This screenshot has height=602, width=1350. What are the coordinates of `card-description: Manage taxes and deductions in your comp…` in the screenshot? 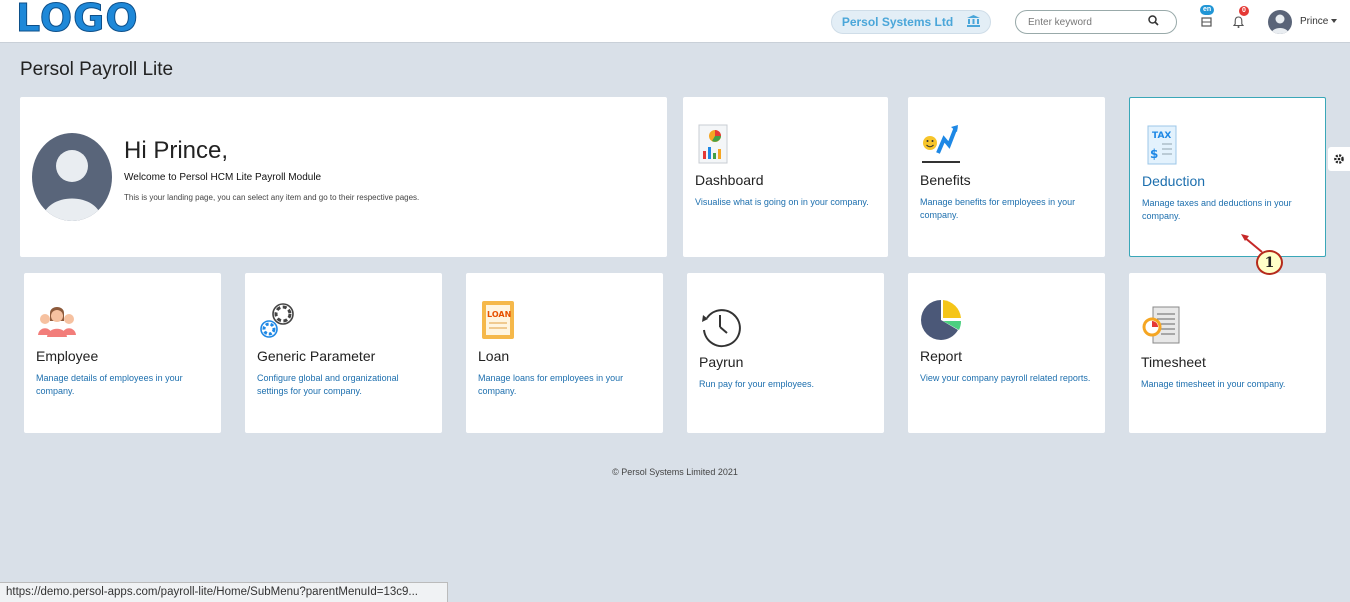 It's located at (1217, 209).